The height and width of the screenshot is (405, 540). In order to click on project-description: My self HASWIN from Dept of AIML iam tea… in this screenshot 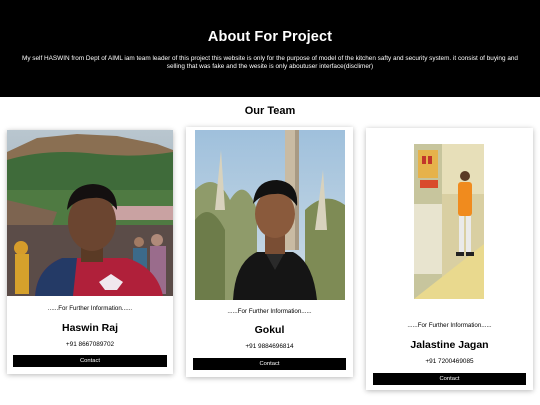, I will do `click(270, 63)`.